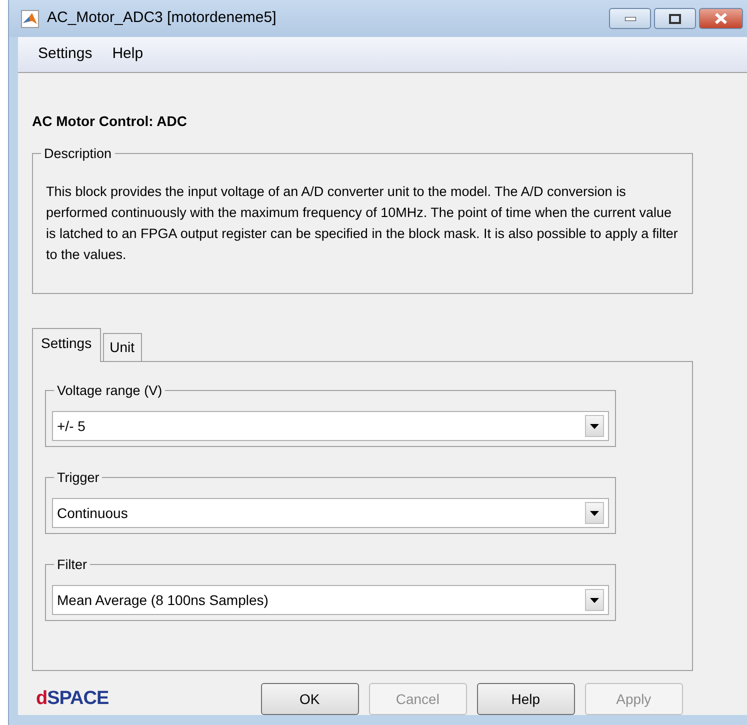 The height and width of the screenshot is (725, 747). I want to click on dropdown: +/- 5, so click(330, 426).